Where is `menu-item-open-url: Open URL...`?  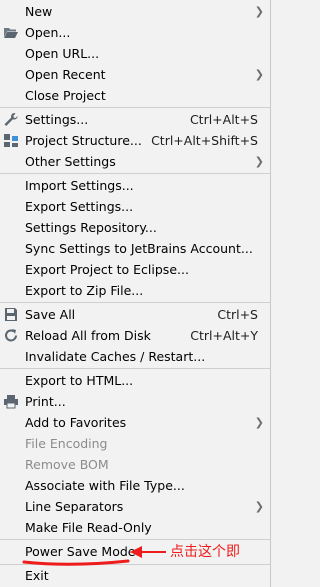
menu-item-open-url: Open URL... is located at coordinates (135, 53).